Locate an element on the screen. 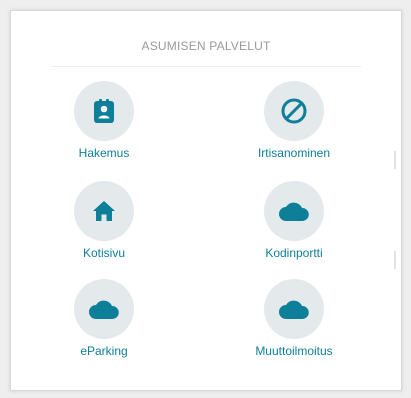 The image size is (411, 398). service-kotisivu: Kotisivu is located at coordinates (104, 220).